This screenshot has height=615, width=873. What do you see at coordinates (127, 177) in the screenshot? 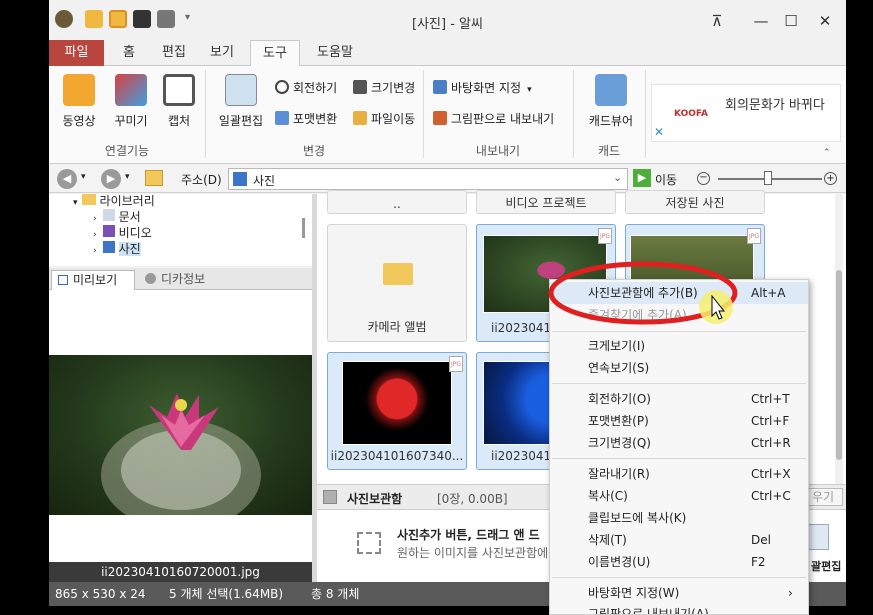
I see `forward-history-icon: ▾` at bounding box center [127, 177].